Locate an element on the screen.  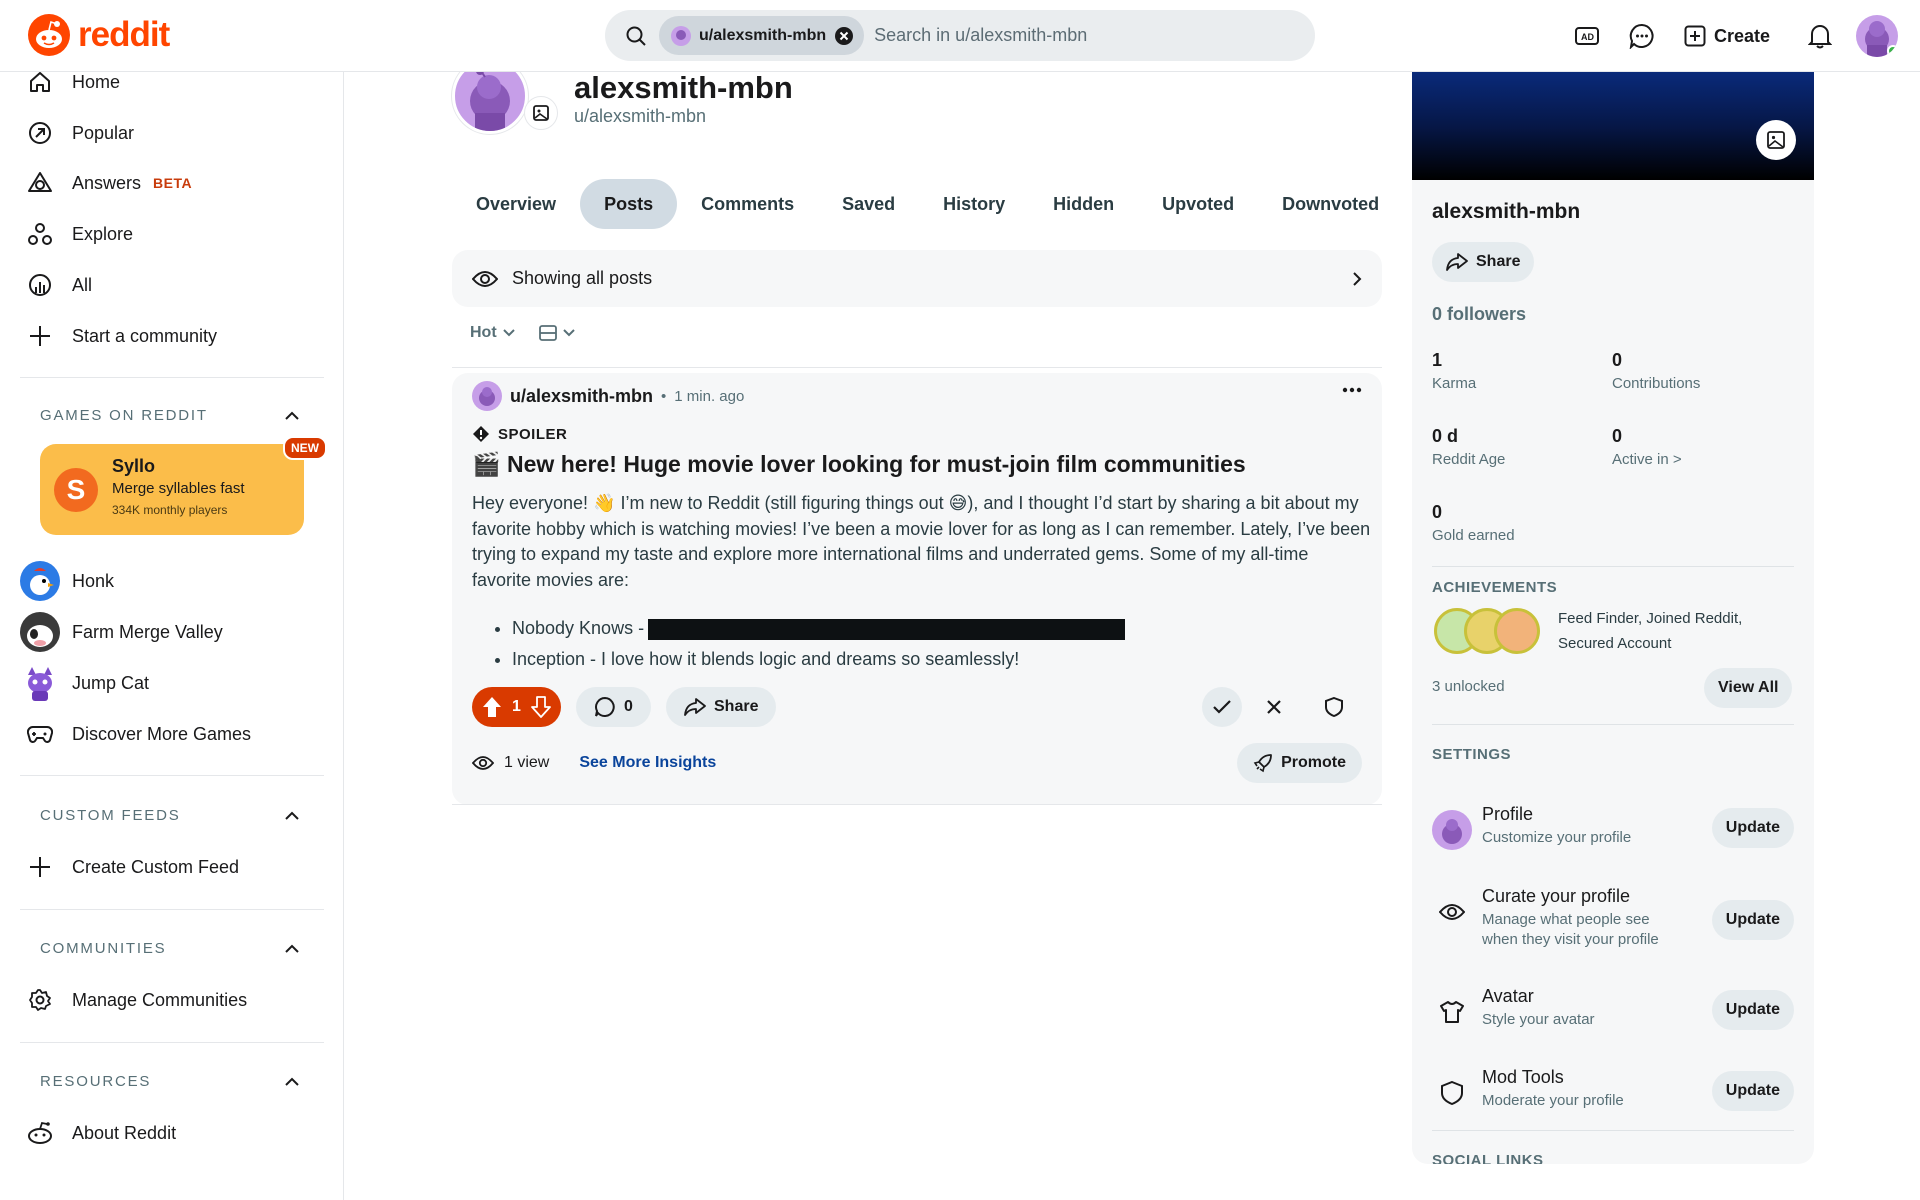
update-profile-button: Update is located at coordinates (1752, 828).